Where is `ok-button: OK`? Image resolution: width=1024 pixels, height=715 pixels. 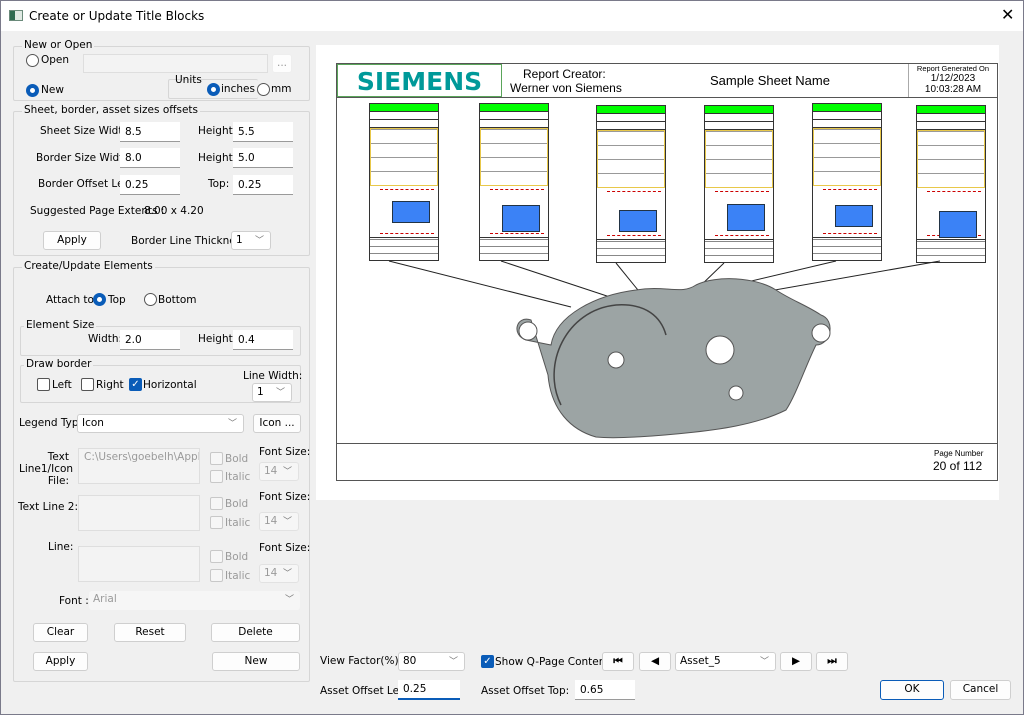 ok-button: OK is located at coordinates (912, 690).